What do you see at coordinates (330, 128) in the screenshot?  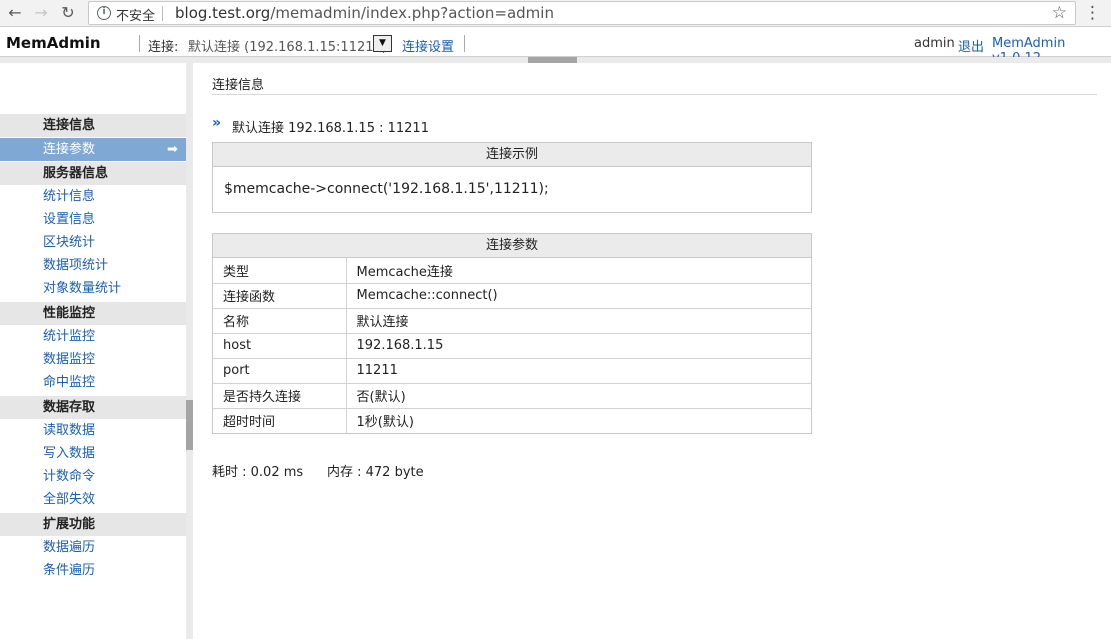 I see `connection-summary: 默认连接 192.168.1.15 : 11211` at bounding box center [330, 128].